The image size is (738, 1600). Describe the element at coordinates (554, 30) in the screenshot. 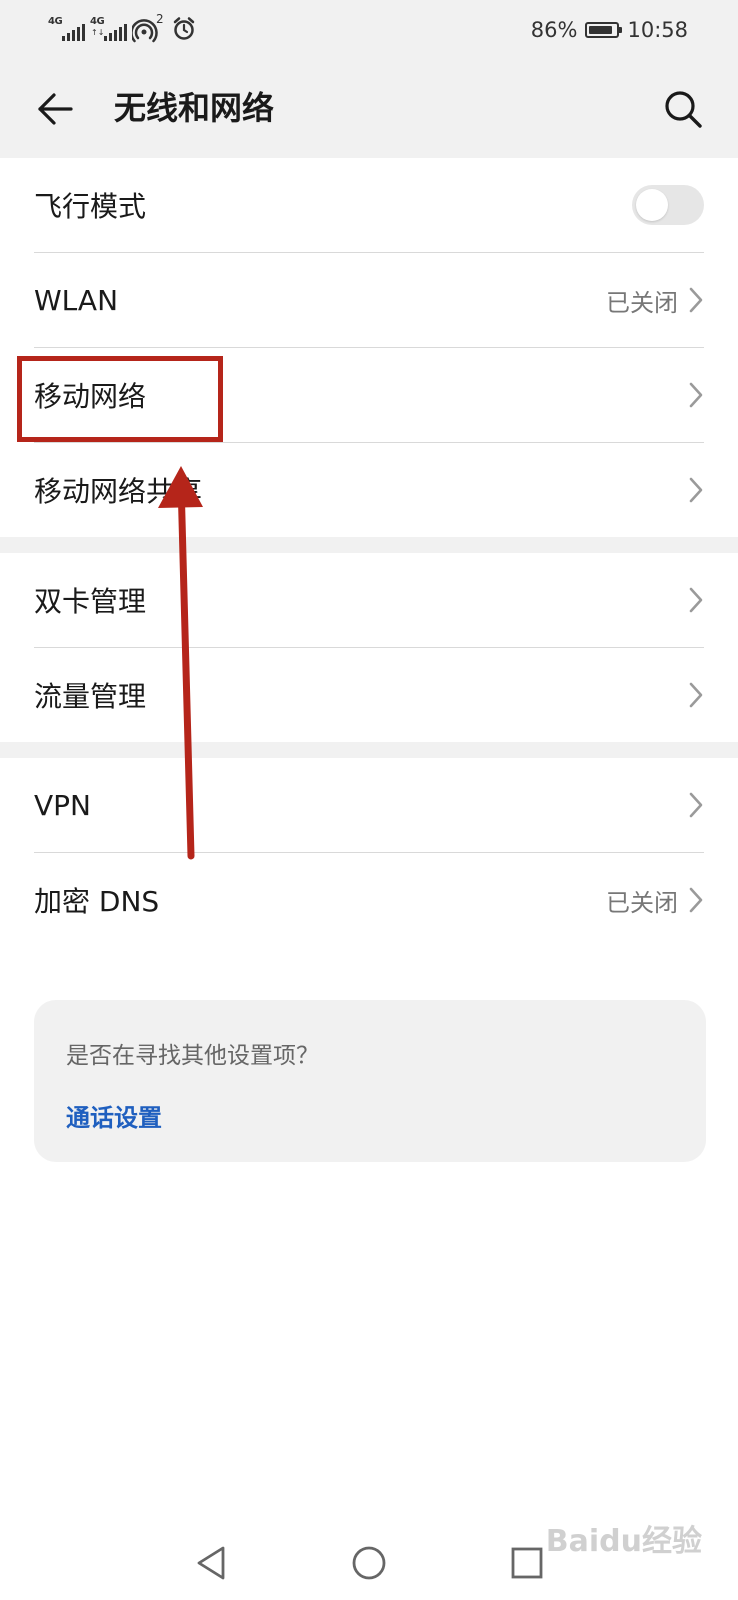

I see `battery-percent: 86%` at that location.